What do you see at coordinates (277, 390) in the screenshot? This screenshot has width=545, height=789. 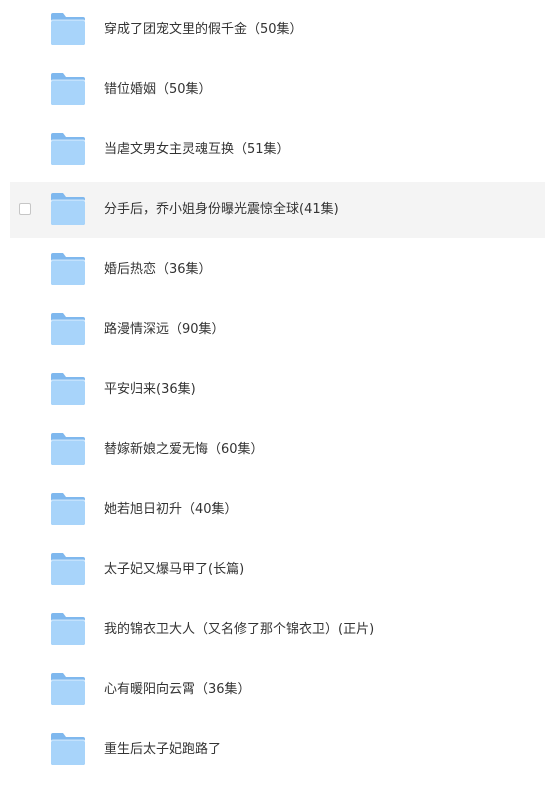 I see `file-row: 平安归来(36集)` at bounding box center [277, 390].